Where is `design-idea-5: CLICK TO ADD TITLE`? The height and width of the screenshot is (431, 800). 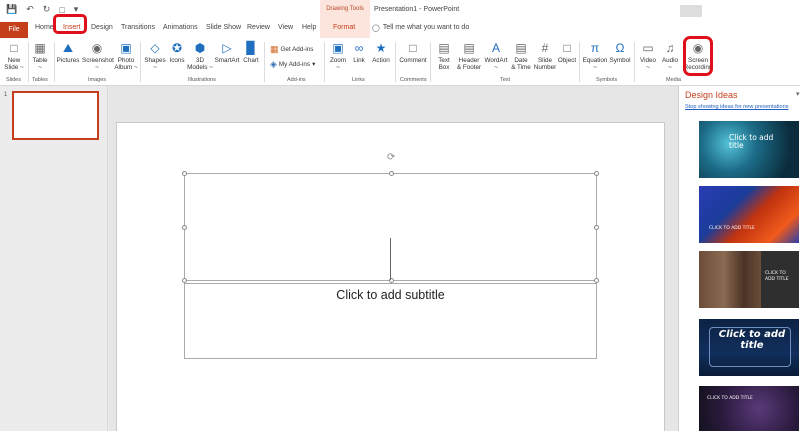 design-idea-5: CLICK TO ADD TITLE is located at coordinates (749, 408).